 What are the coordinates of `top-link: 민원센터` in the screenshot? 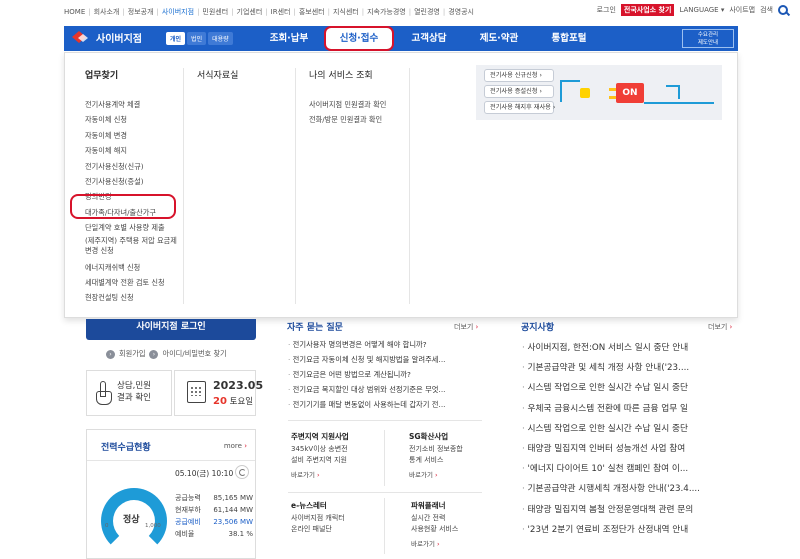 It's located at (215, 12).